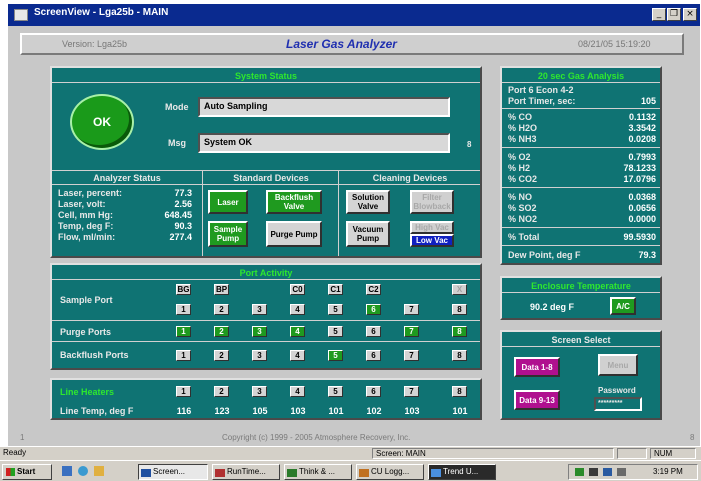  Describe the element at coordinates (368, 202) in the screenshot. I see `solution-valve-button: Solution Valve` at that location.